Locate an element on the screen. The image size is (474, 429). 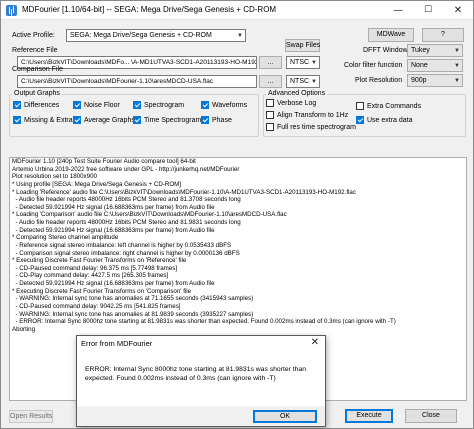
checkbox-align-transform: Align Transform to 1Hz is located at coordinates (307, 115).